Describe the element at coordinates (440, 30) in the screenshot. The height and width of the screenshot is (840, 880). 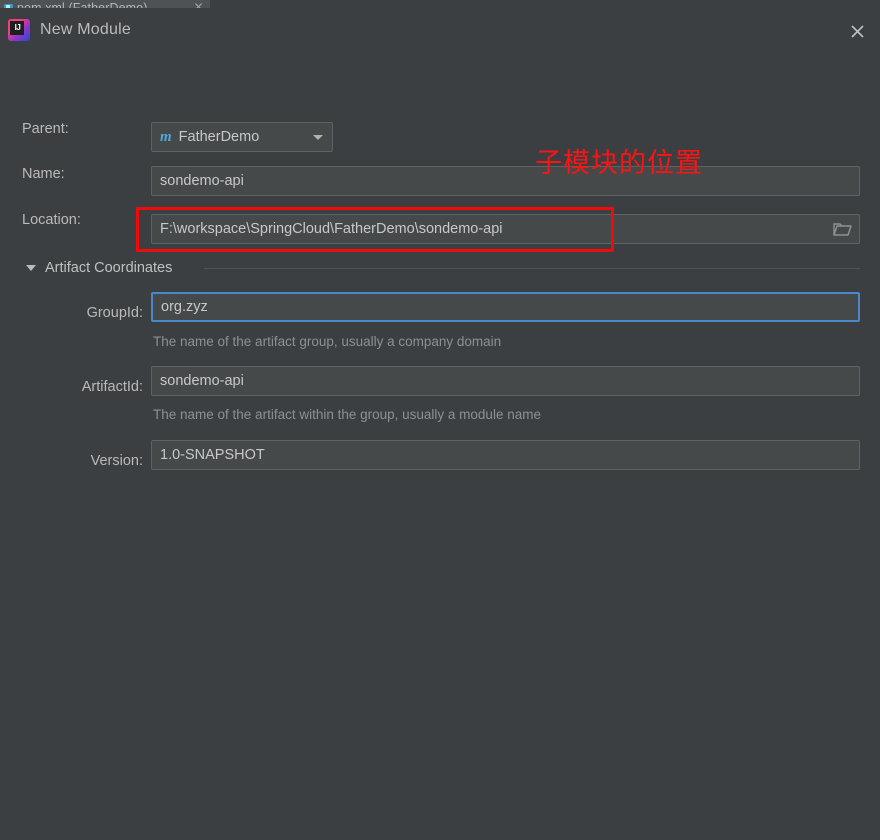
I see `dialog-title-bar: New Module` at that location.